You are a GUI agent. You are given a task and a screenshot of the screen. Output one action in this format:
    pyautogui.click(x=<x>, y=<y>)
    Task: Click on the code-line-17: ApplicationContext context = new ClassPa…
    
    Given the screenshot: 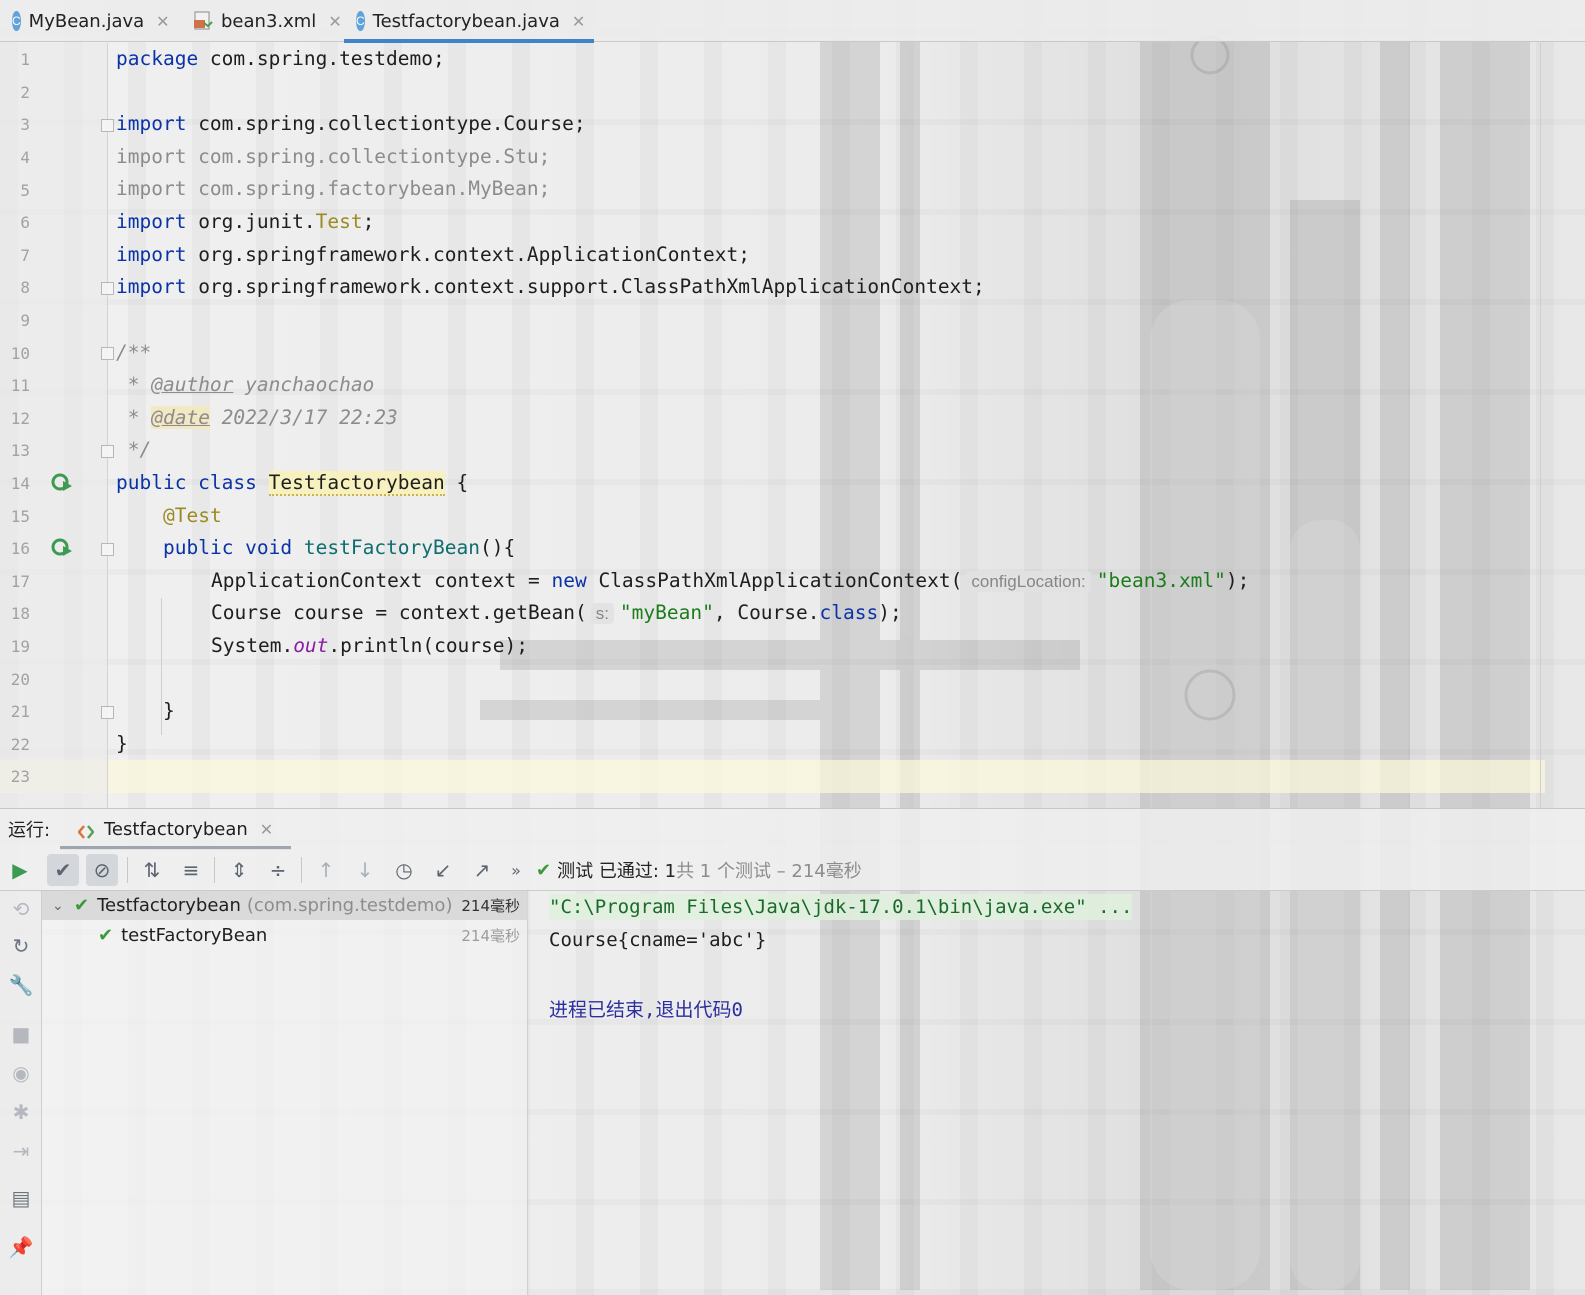 What is the action you would take?
    pyautogui.click(x=730, y=580)
    